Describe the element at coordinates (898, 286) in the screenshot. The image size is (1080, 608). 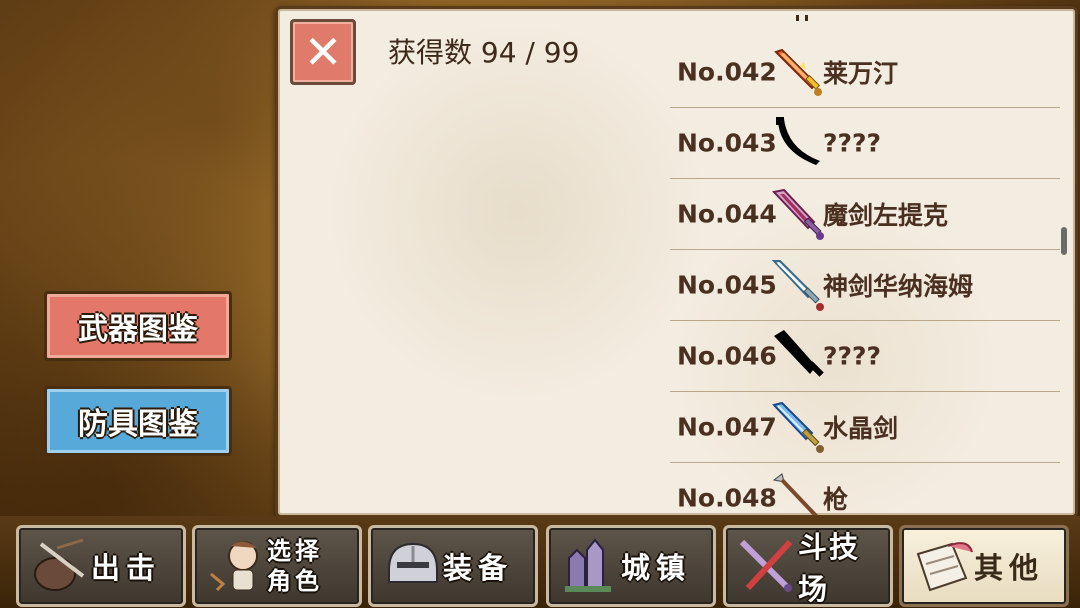
I see `item-name: 神剑华纳海姆` at that location.